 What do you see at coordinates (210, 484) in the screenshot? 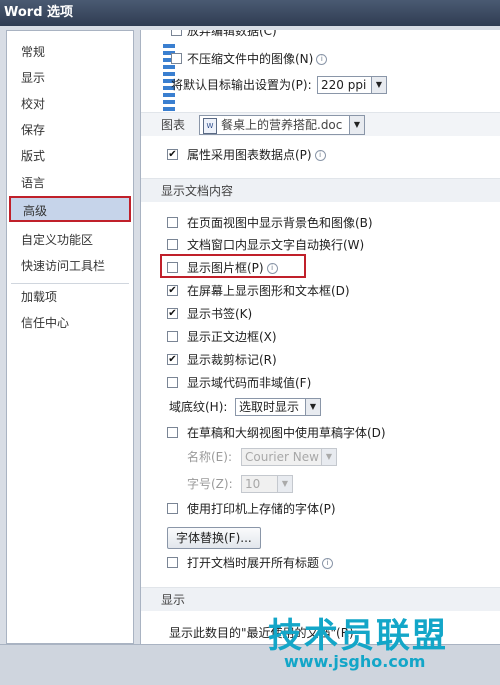
I see `draft-size-label: 字号(Z):` at bounding box center [210, 484].